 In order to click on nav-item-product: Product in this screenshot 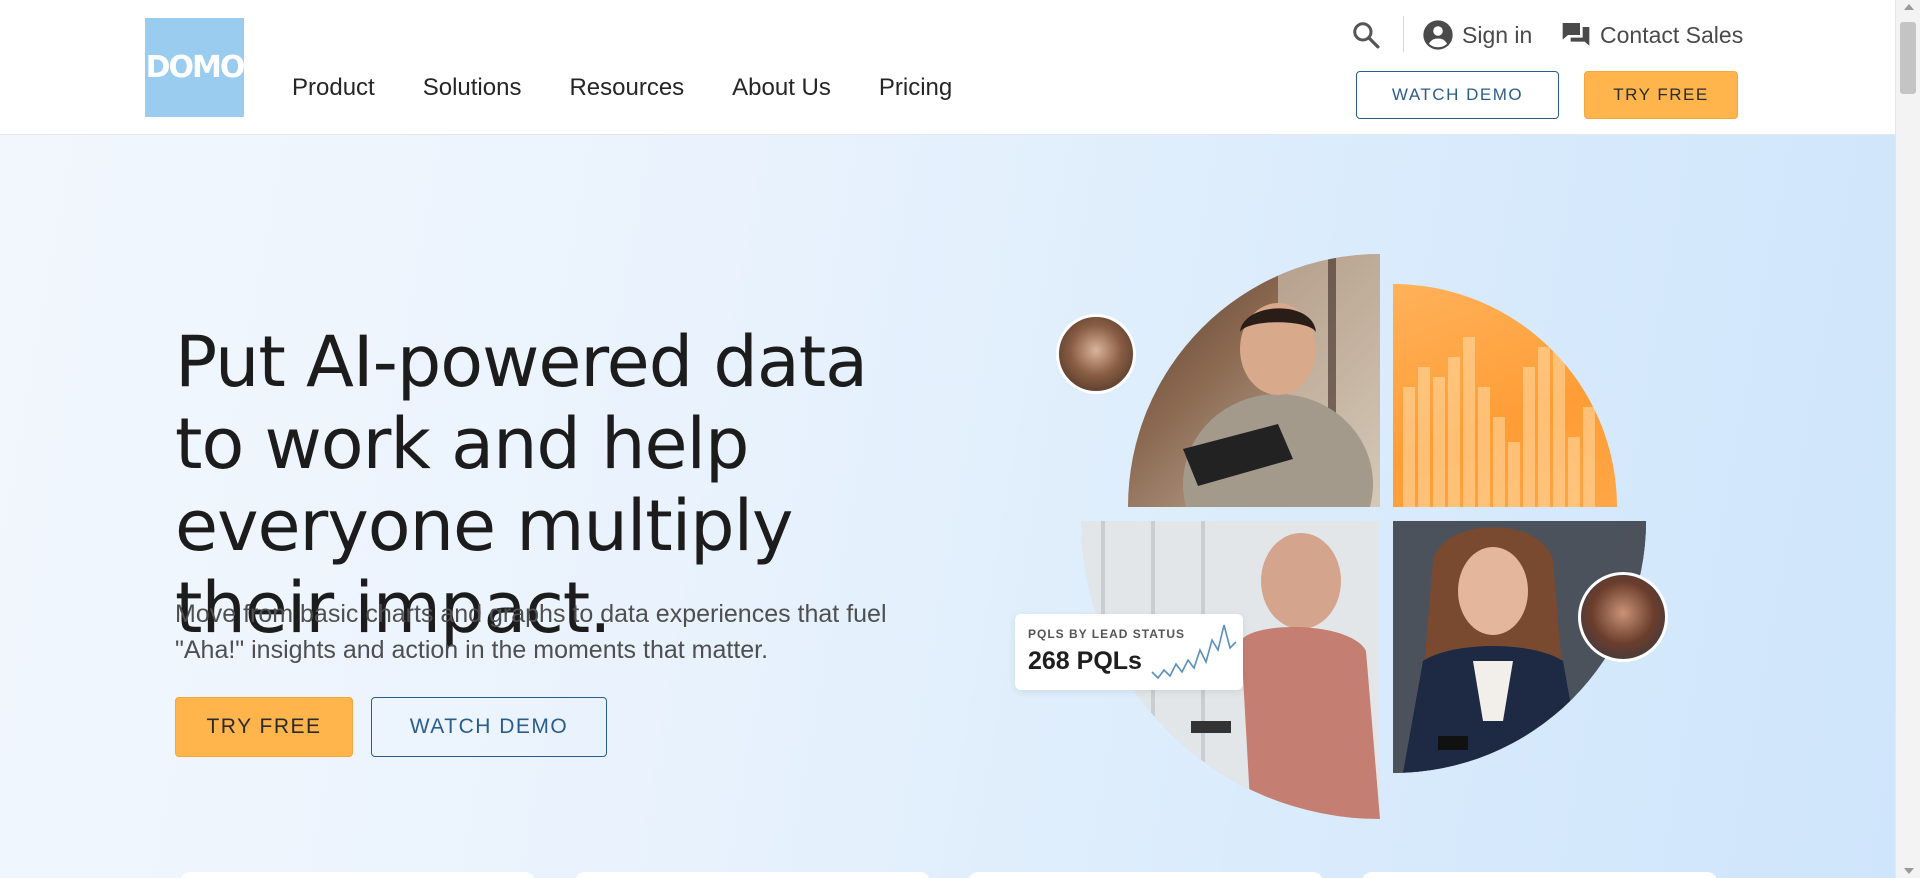, I will do `click(333, 88)`.